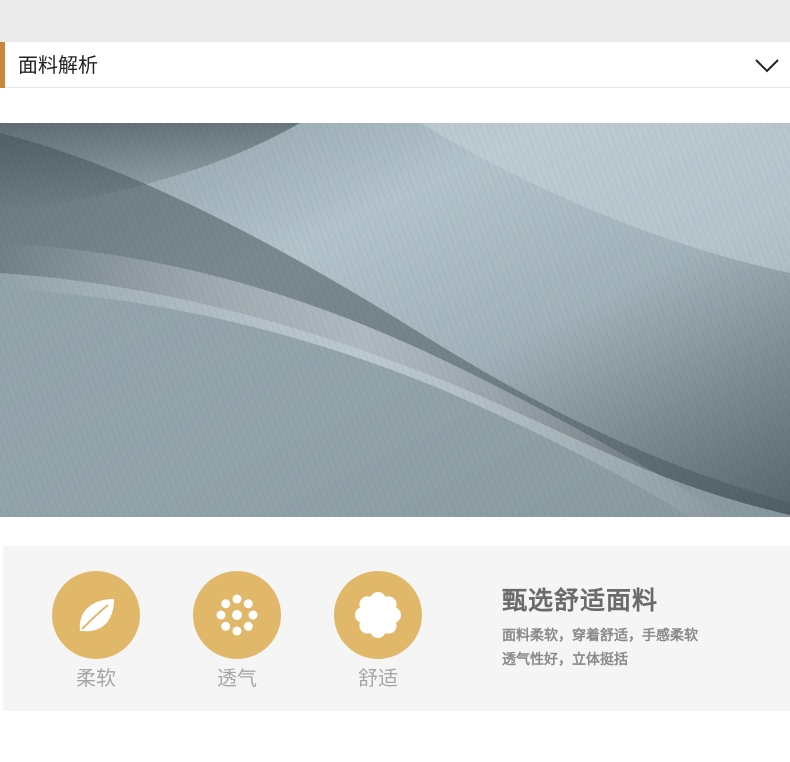 The width and height of the screenshot is (790, 762). I want to click on chevron-down-icon, so click(767, 65).